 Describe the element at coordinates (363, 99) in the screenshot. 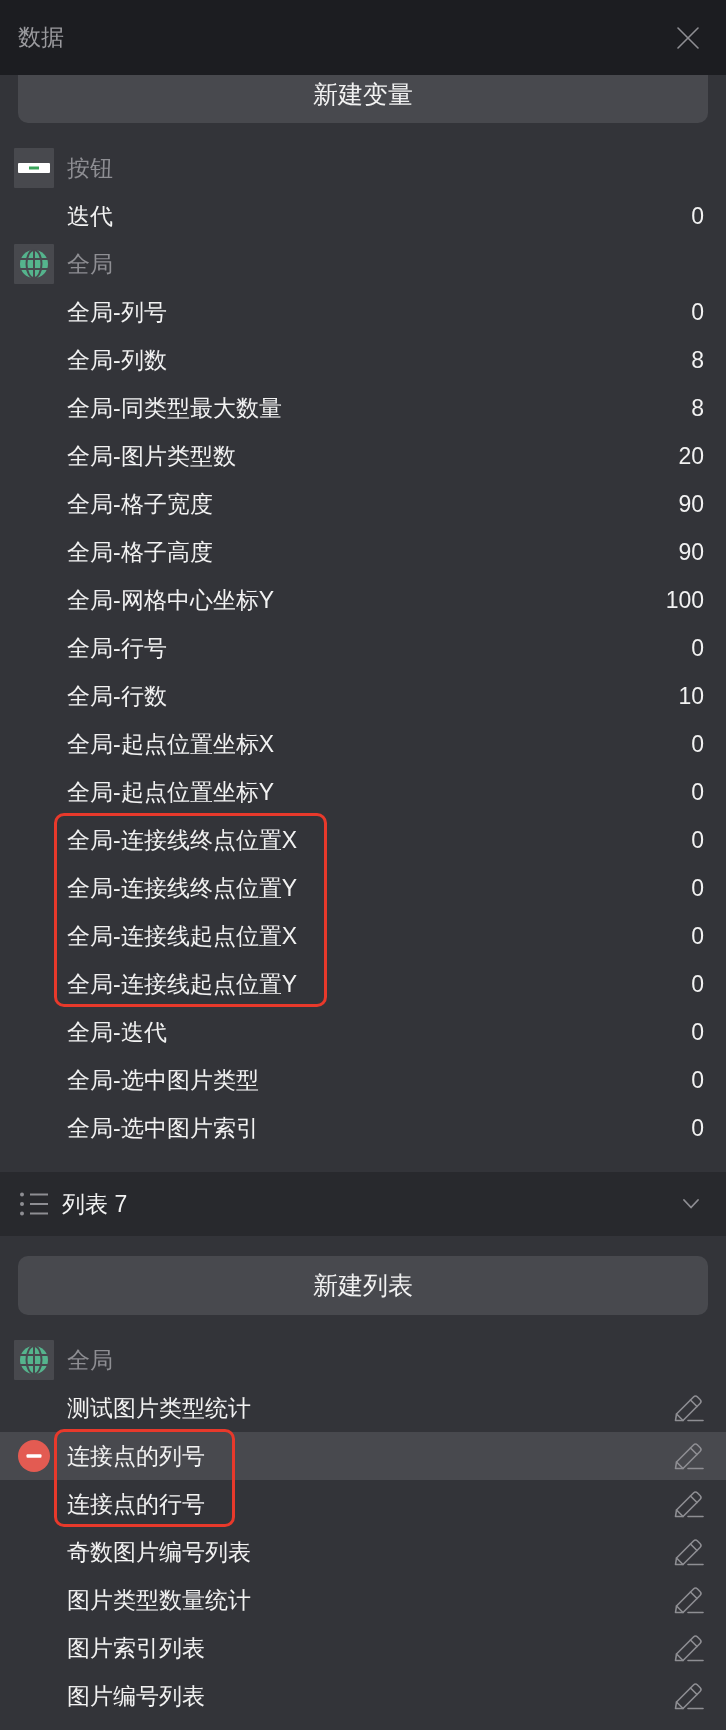

I see `new-variable-button: 新建变量` at that location.